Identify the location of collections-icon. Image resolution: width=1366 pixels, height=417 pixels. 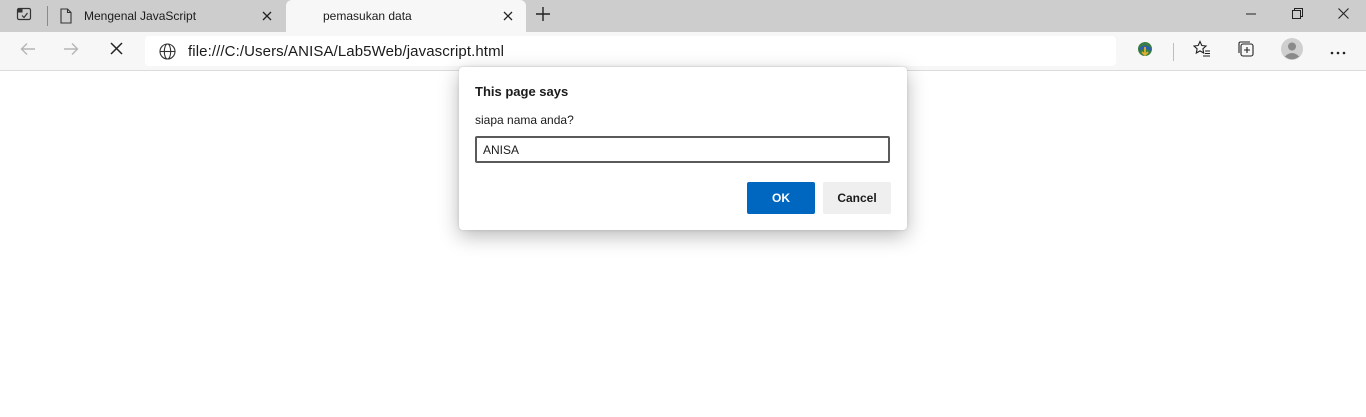
(1246, 51).